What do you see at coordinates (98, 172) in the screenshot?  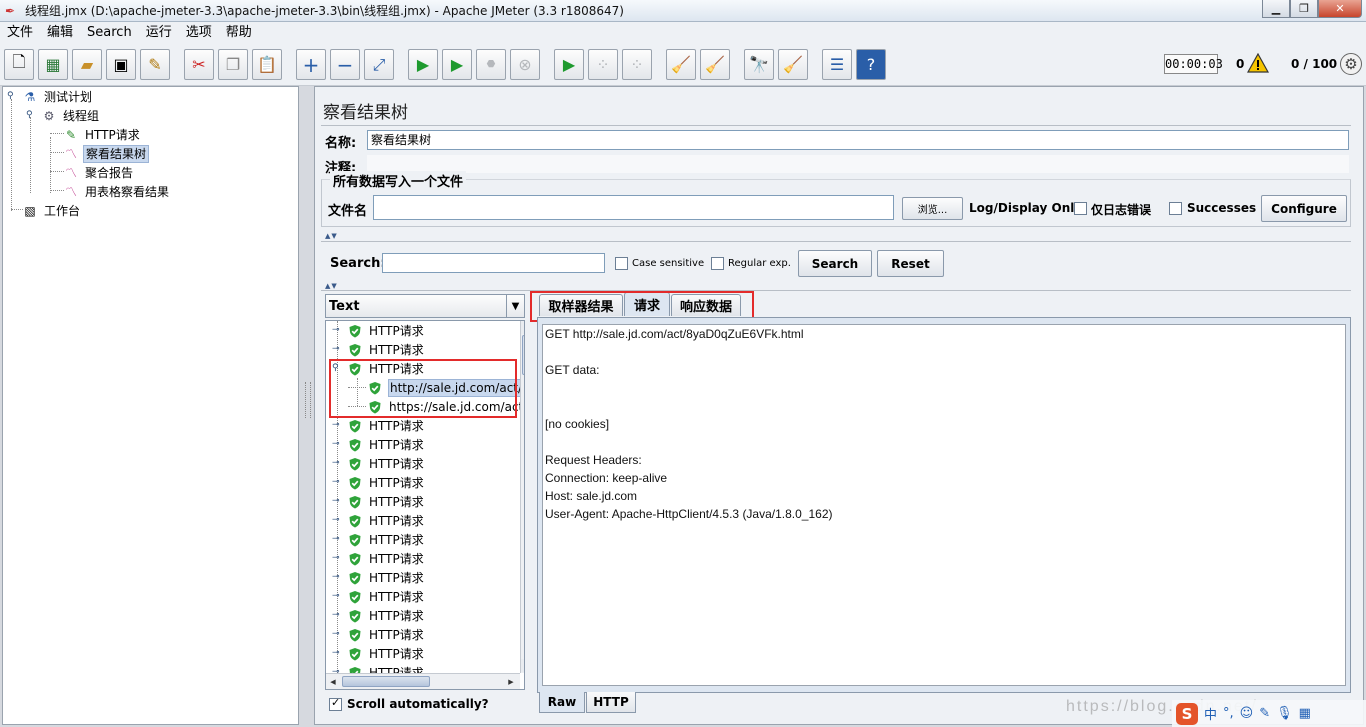 I see `tree-node-aggregate-report: 〽 聚合报告` at bounding box center [98, 172].